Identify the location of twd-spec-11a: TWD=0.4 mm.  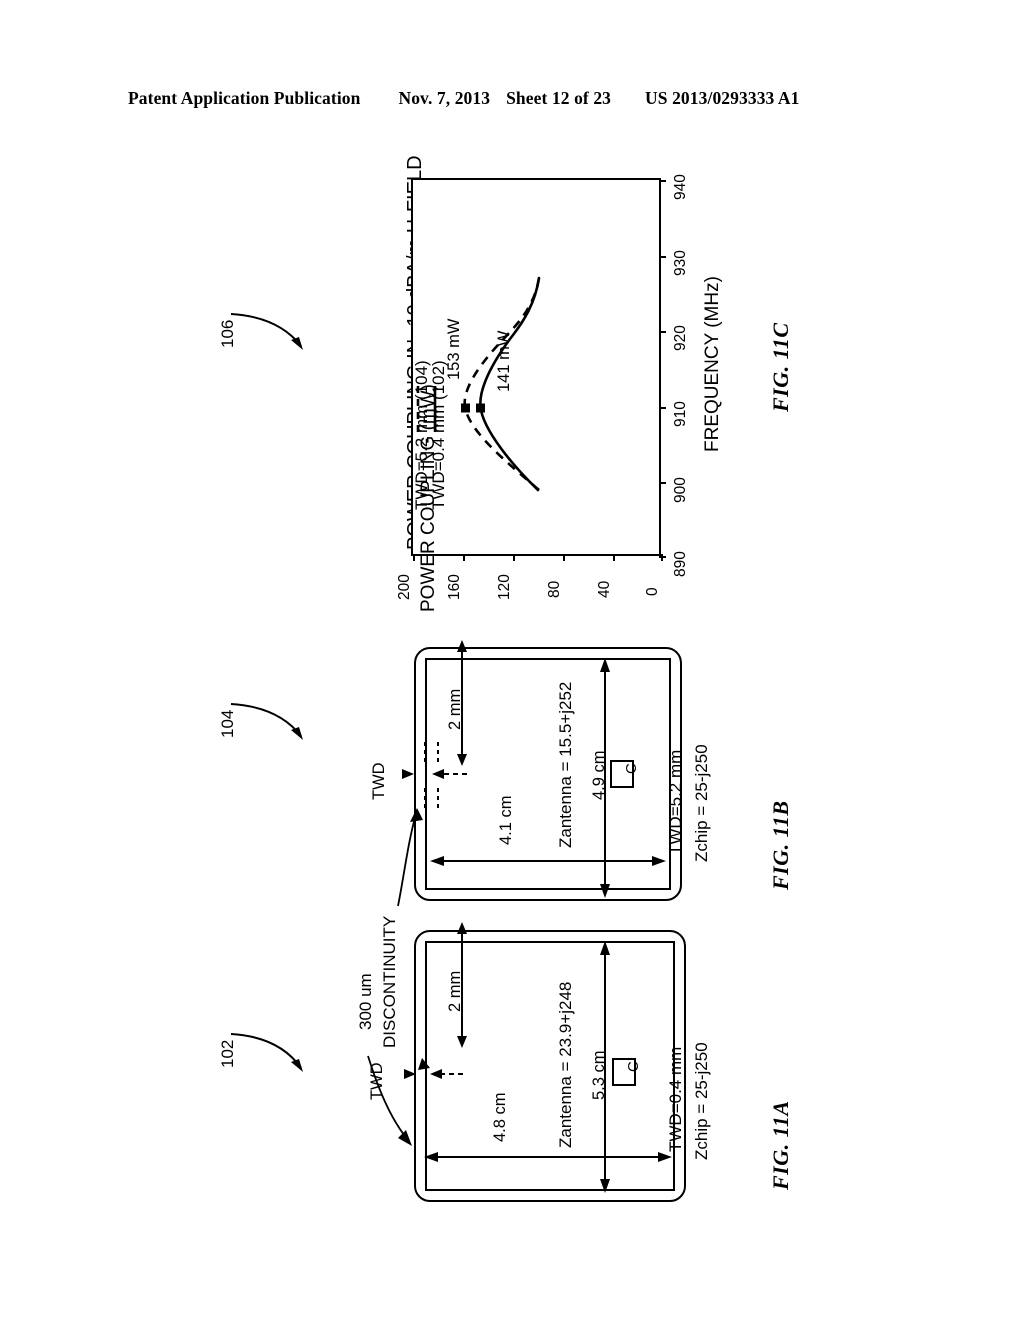
(675, 1099).